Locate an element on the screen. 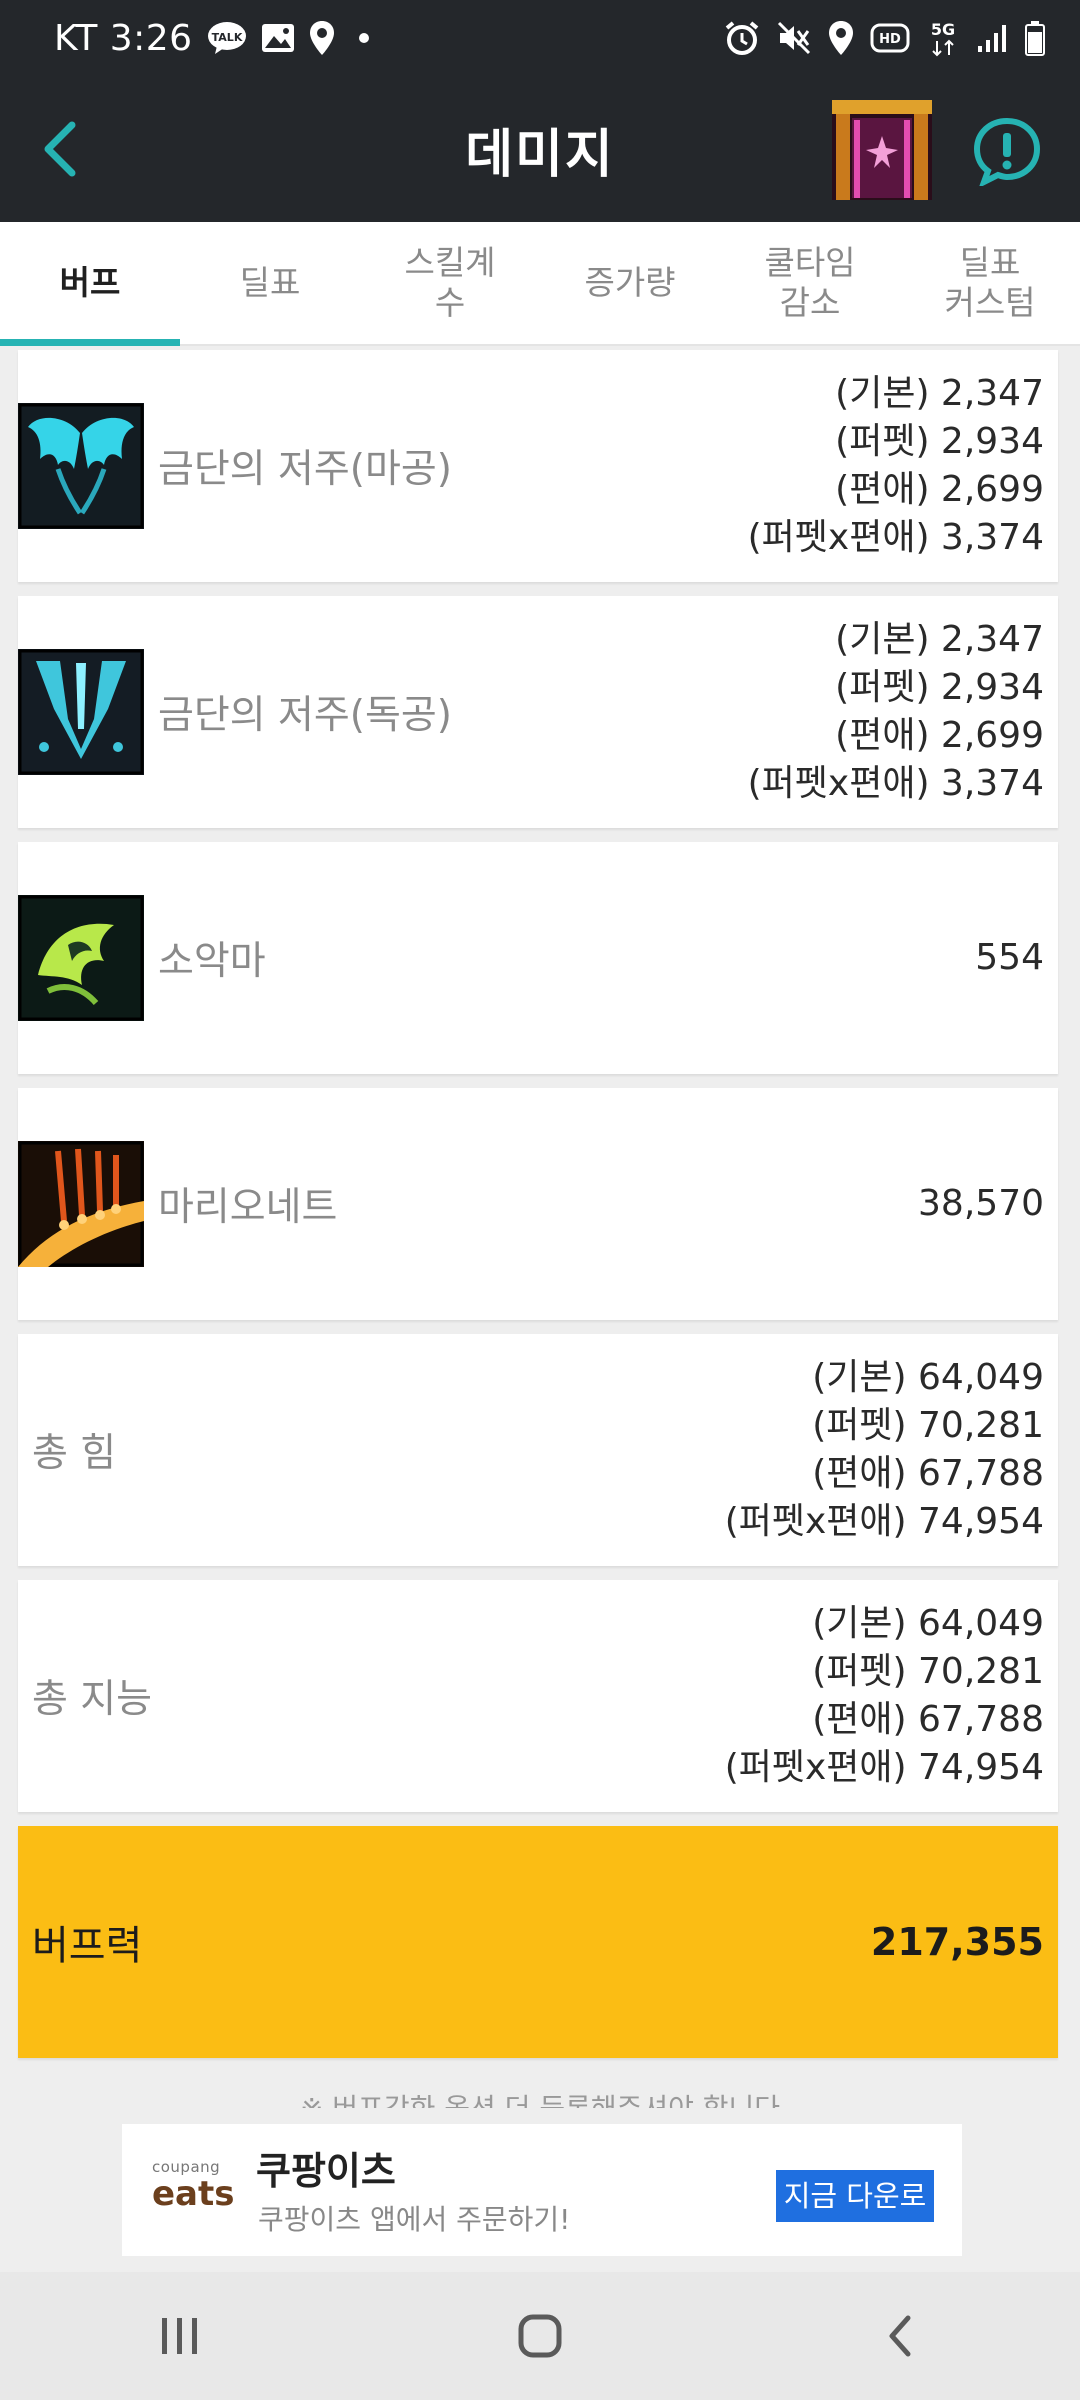  alarm-icon is located at coordinates (742, 38).